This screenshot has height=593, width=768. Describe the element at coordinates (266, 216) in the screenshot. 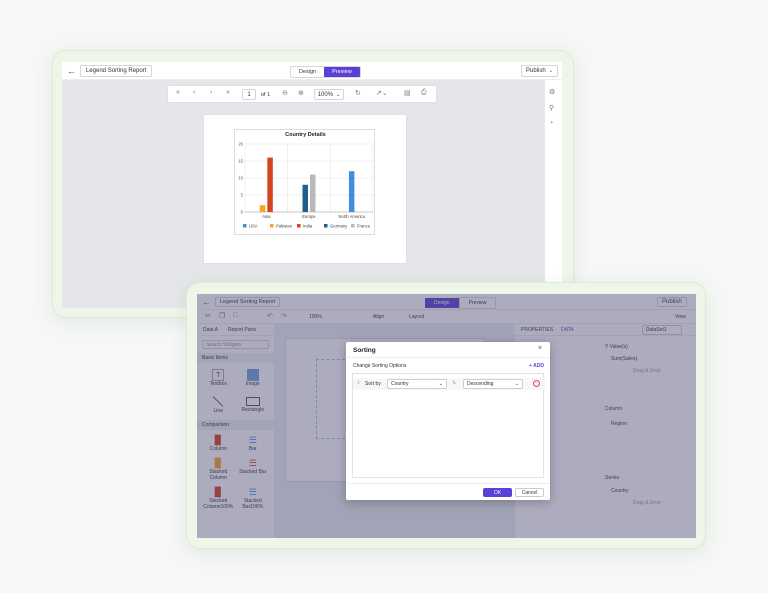

I see `x-tick-label: Asia` at that location.